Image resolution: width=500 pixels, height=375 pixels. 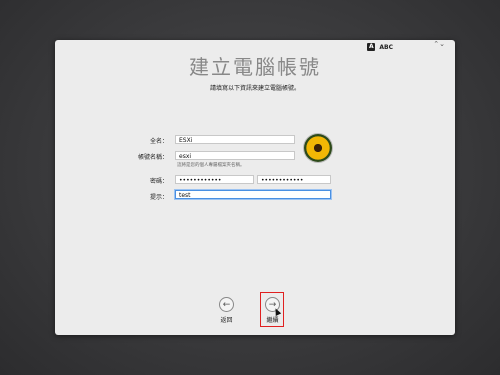 What do you see at coordinates (253, 194) in the screenshot?
I see `password-hint-field: test` at bounding box center [253, 194].